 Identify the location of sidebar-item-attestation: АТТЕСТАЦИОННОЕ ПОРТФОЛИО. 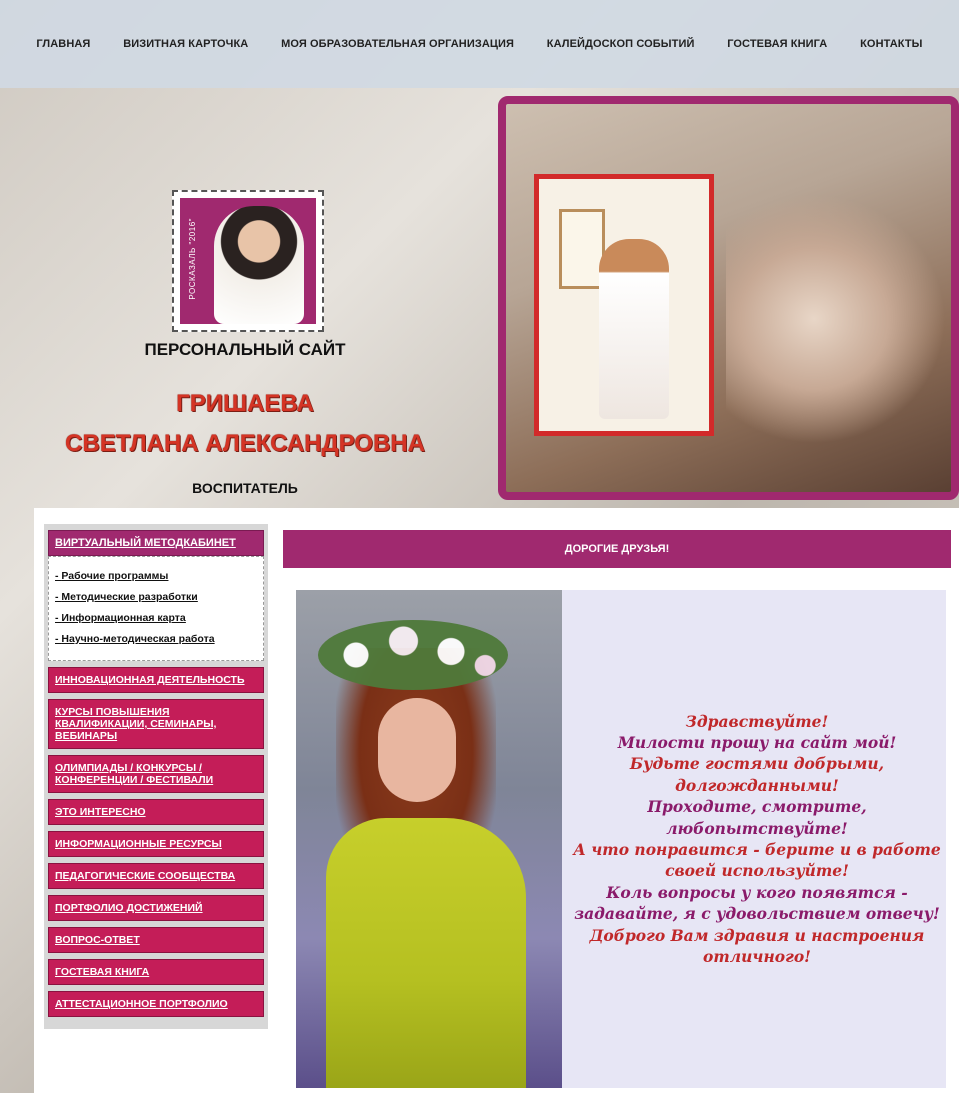
(156, 1004).